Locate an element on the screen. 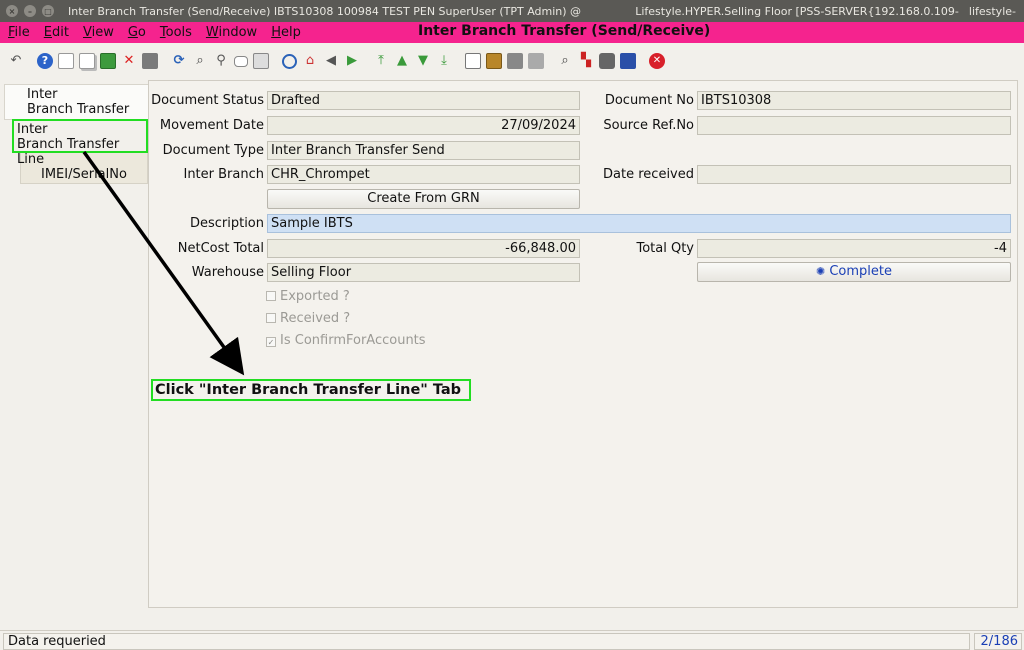  document-status-field: Drafted is located at coordinates (423, 100).